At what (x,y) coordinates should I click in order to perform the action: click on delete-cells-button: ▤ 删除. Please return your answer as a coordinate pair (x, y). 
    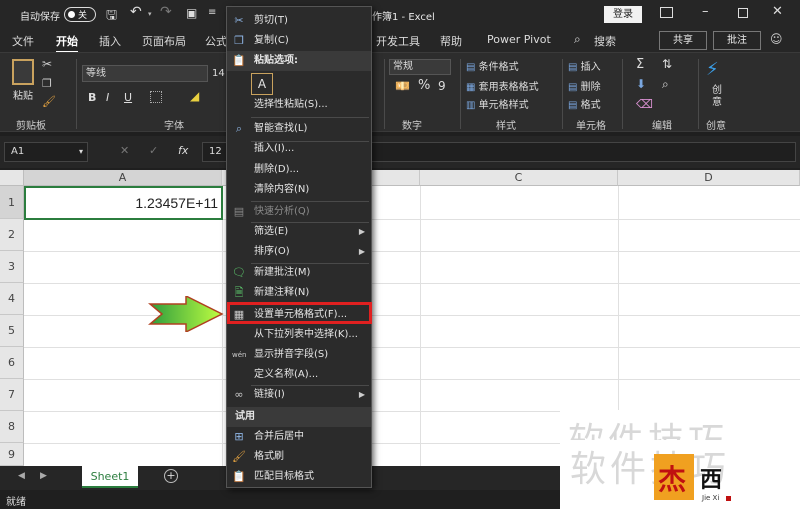
    Looking at the image, I should click on (584, 85).